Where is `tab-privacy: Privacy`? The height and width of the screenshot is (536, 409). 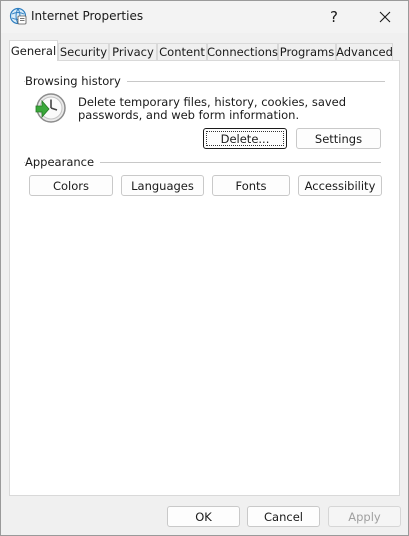
tab-privacy: Privacy is located at coordinates (133, 51).